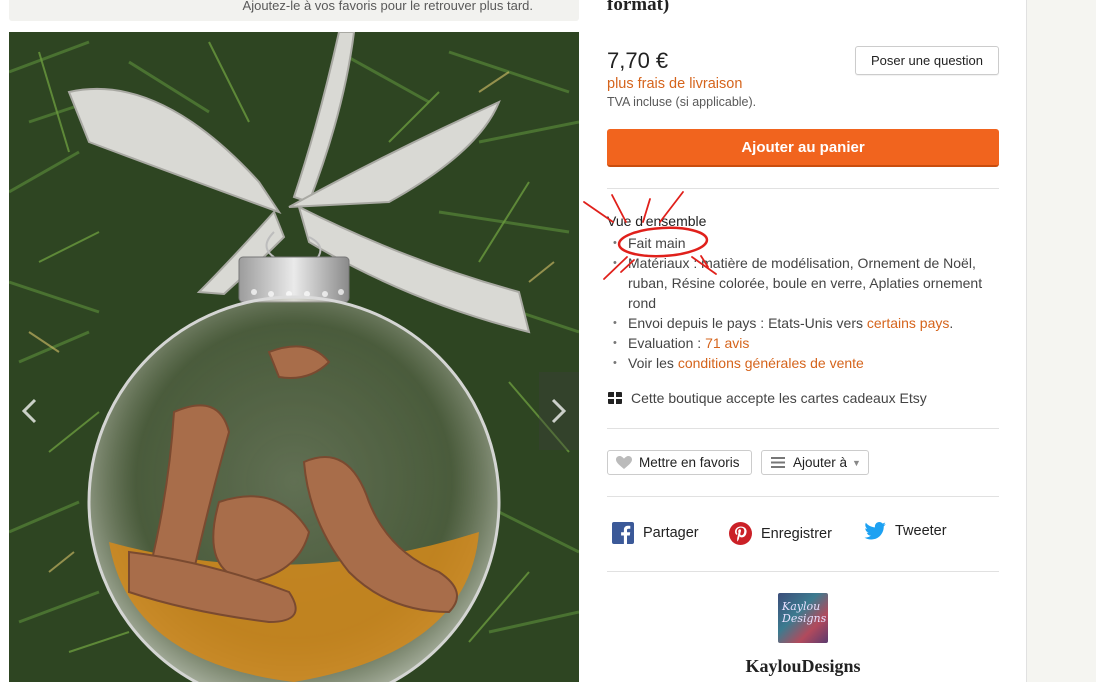 The image size is (1096, 682). What do you see at coordinates (778, 462) in the screenshot?
I see `list-icon` at bounding box center [778, 462].